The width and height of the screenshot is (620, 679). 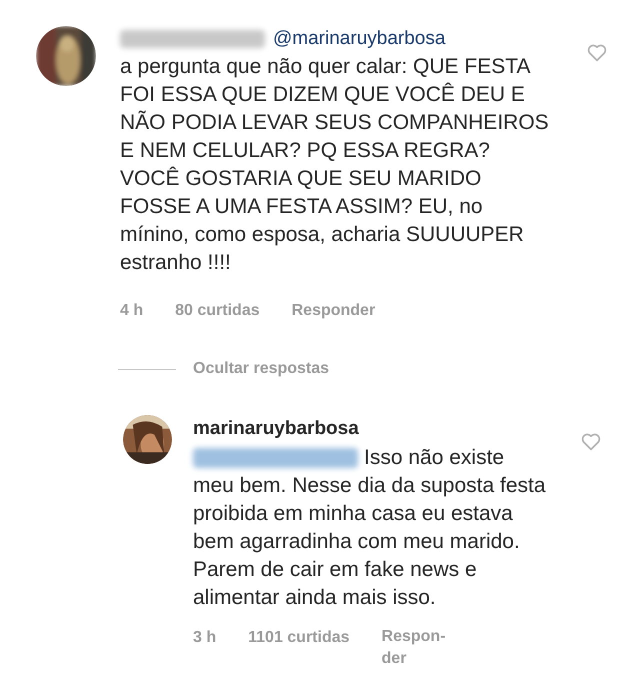 What do you see at coordinates (299, 638) in the screenshot?
I see `likes-link: 1101 curtidas` at bounding box center [299, 638].